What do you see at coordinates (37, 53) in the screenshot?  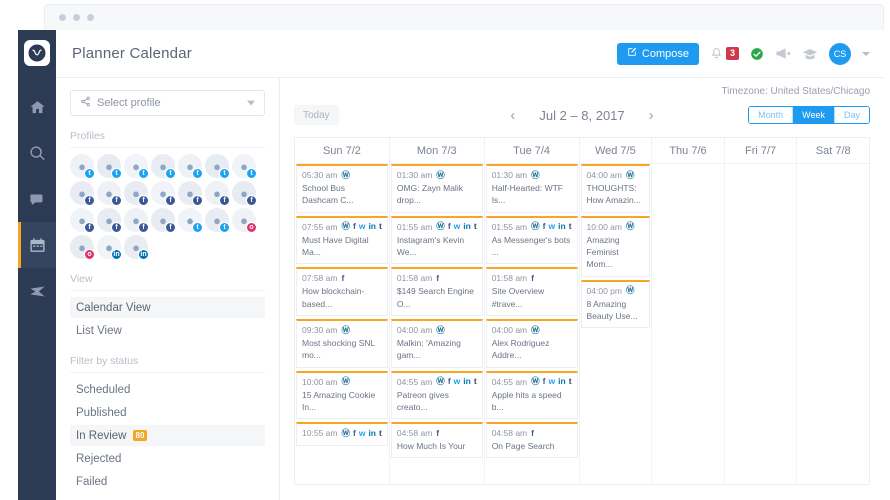 I see `app-logo` at bounding box center [37, 53].